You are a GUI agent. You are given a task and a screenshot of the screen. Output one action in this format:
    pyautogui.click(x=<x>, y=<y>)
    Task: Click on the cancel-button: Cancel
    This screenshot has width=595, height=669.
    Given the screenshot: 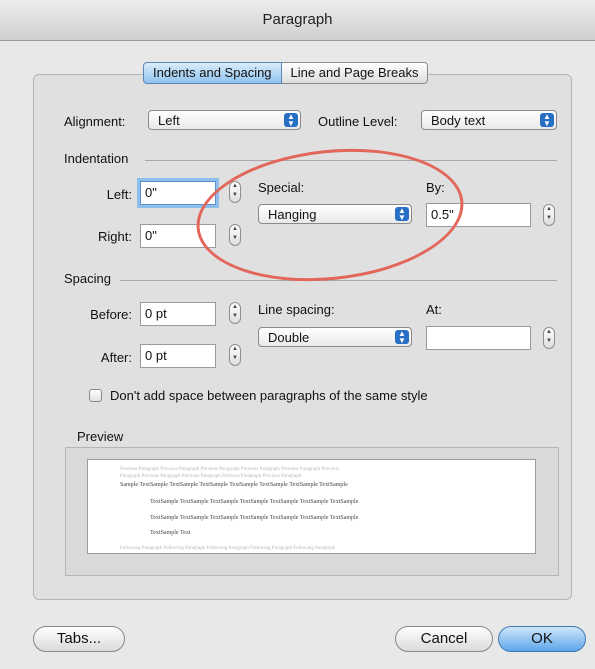 What is the action you would take?
    pyautogui.click(x=444, y=639)
    